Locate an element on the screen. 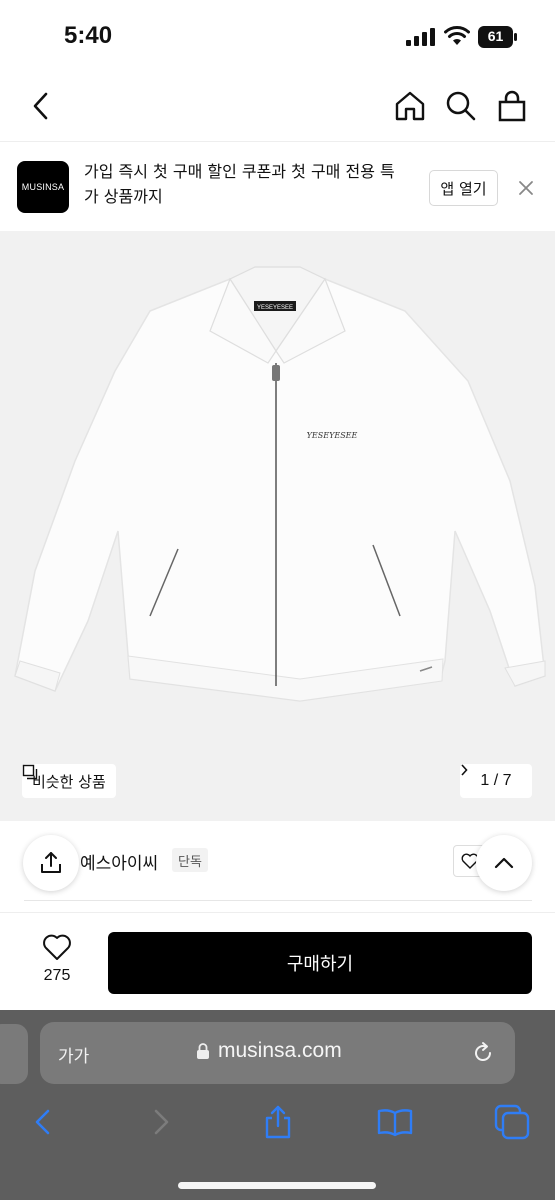 Image resolution: width=555 pixels, height=1200 pixels. open-app-button: 앱 열기 is located at coordinates (463, 188).